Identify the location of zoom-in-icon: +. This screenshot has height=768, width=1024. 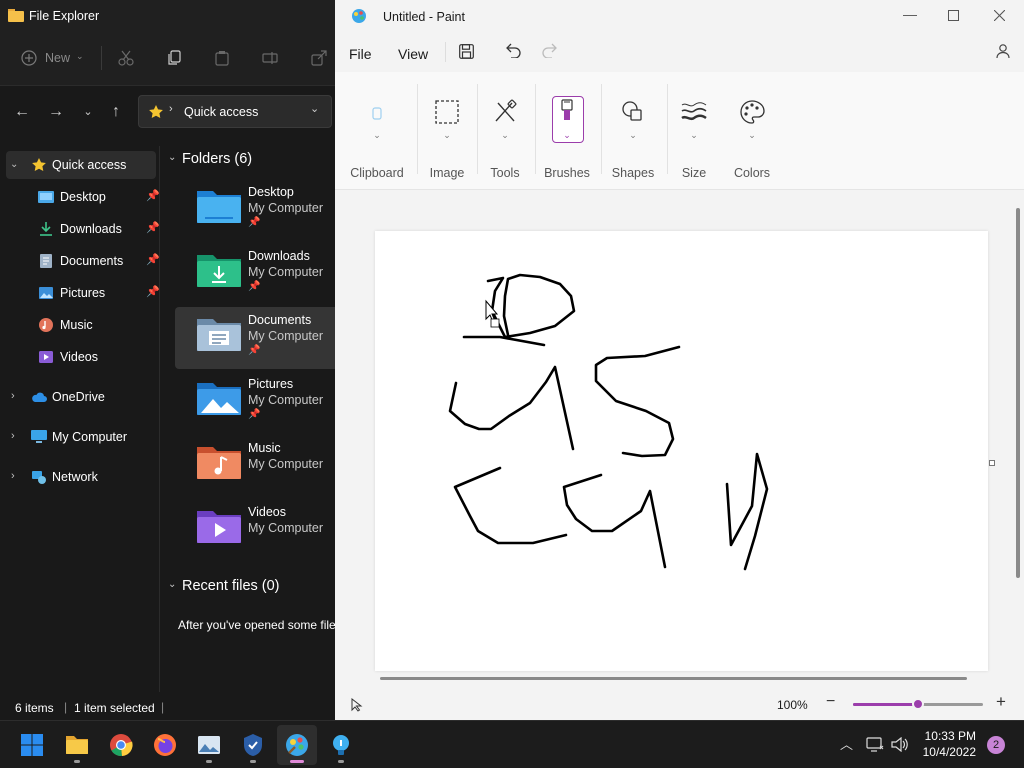
(1001, 702).